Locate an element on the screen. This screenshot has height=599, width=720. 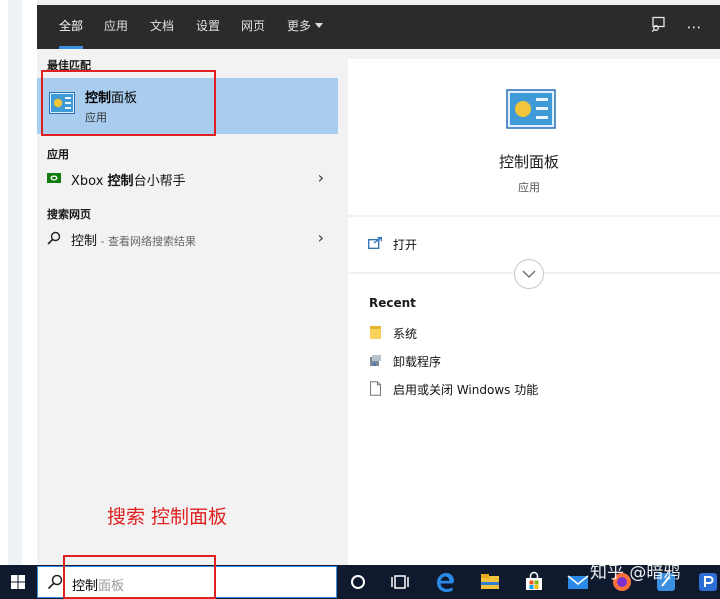
section-apps: 应用 is located at coordinates (58, 154).